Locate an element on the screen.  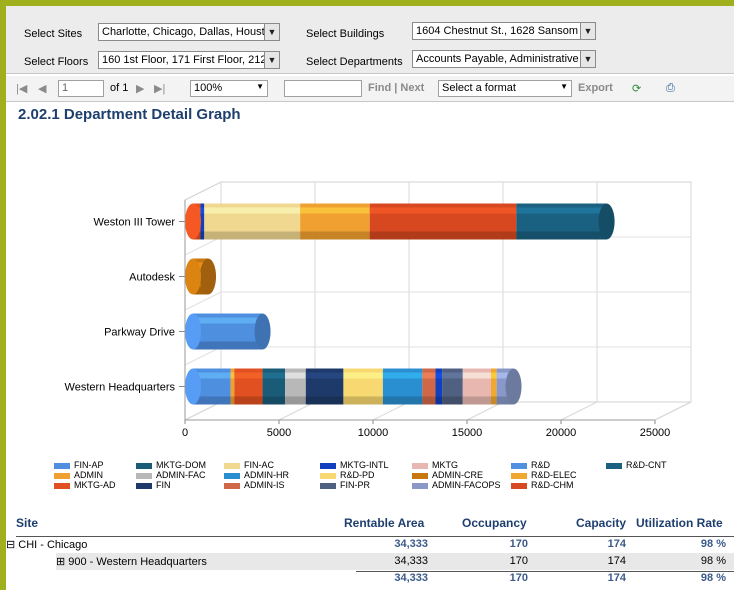
header-rentable-area: Rentable Area is located at coordinates (384, 523).